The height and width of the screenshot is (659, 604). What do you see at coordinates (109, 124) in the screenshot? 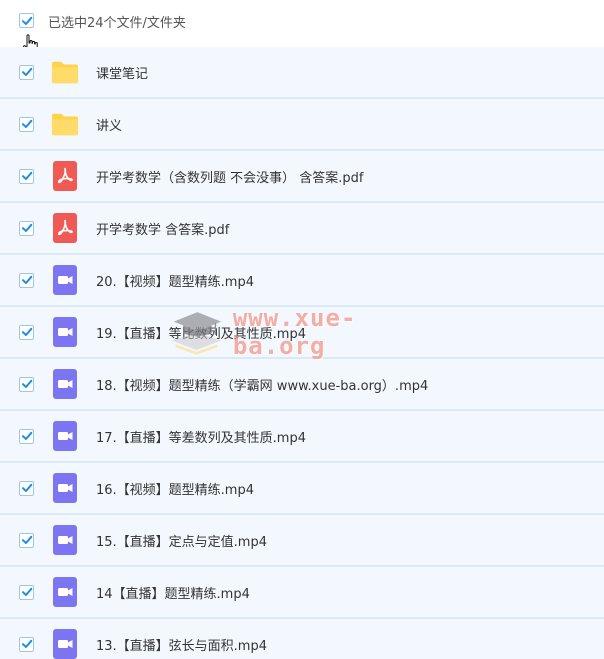
I see `file-name: 讲义` at bounding box center [109, 124].